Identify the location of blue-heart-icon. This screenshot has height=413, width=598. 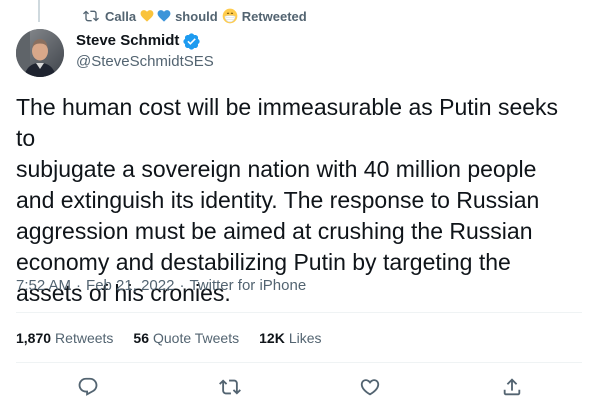
(164, 16).